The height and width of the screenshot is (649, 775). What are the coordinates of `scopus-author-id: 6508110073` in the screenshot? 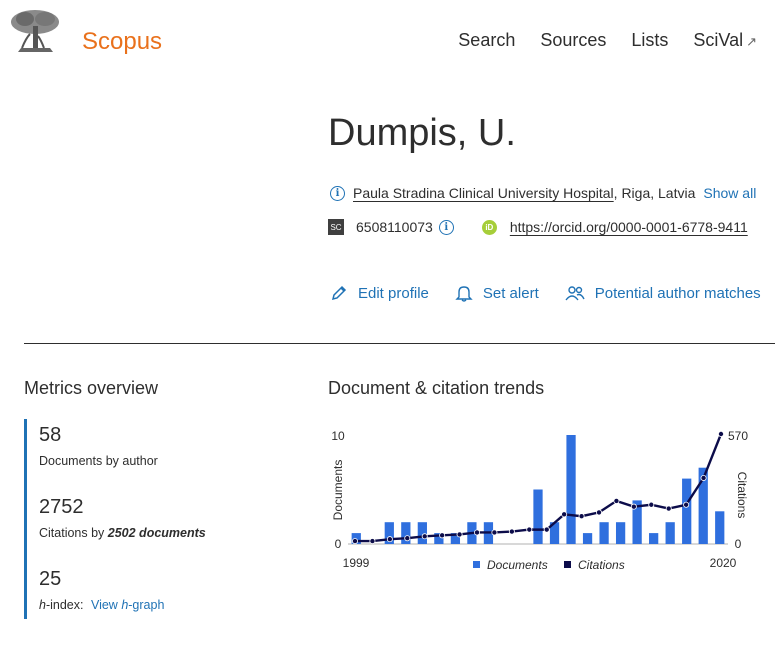 It's located at (394, 227).